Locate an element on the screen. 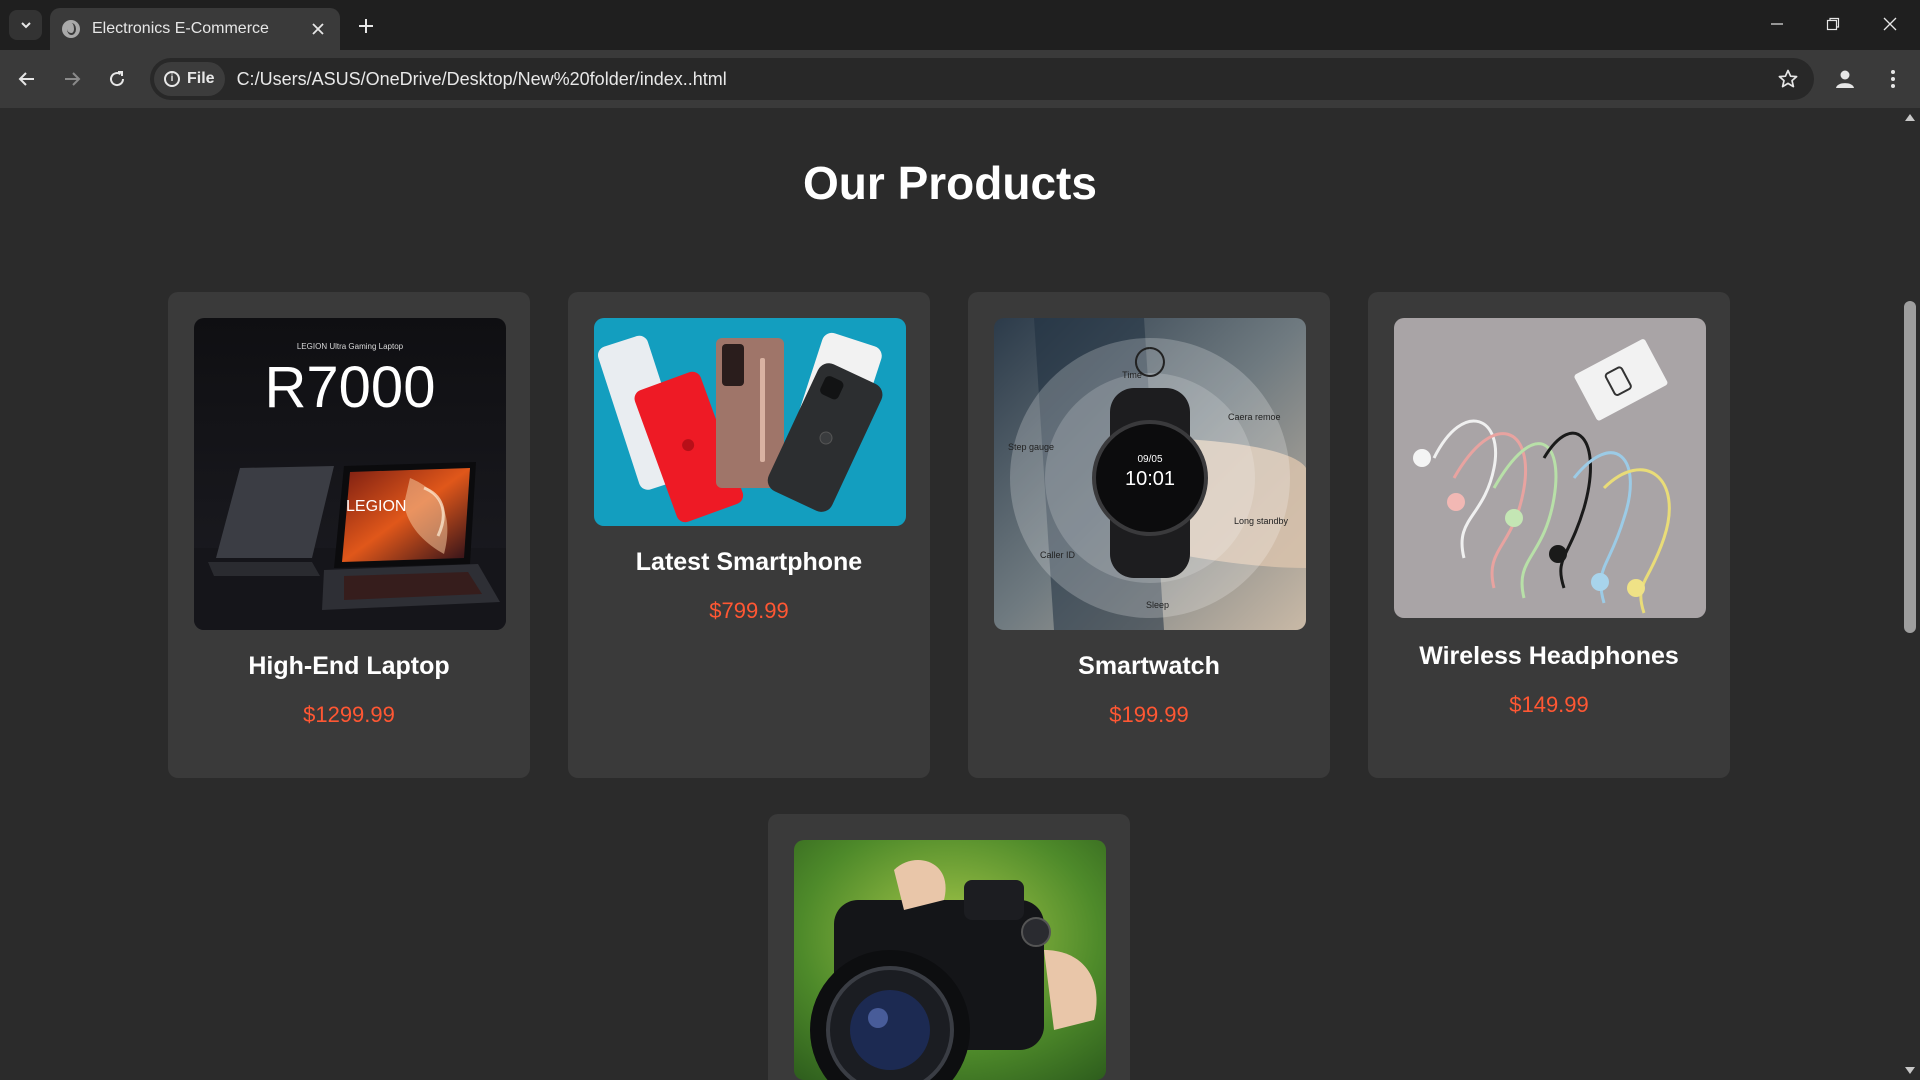 The width and height of the screenshot is (1920, 1080). product-price: $199.99 is located at coordinates (1149, 714).